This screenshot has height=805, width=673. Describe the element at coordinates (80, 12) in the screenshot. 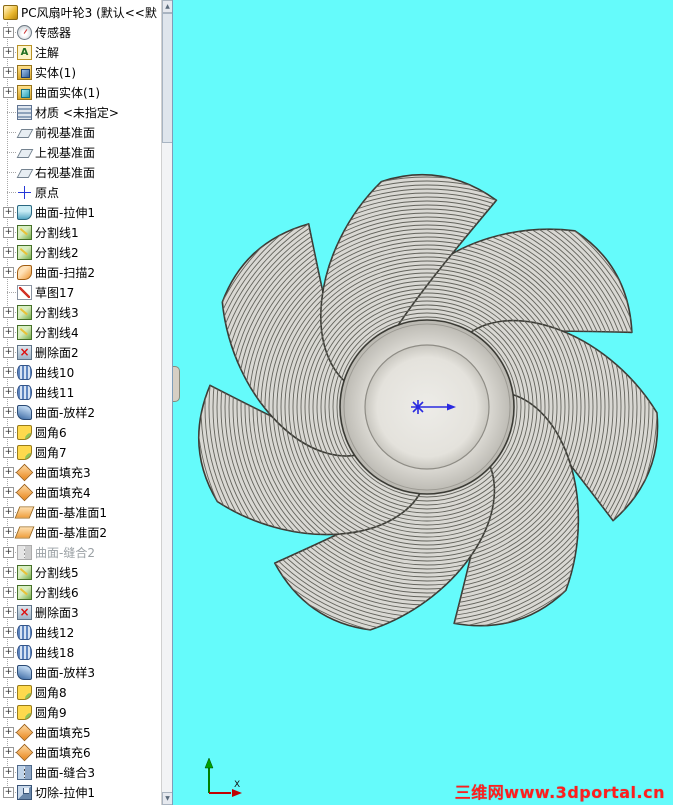

I see `tree-item-root: PC风扇叶轮3 (默认<<默` at that location.